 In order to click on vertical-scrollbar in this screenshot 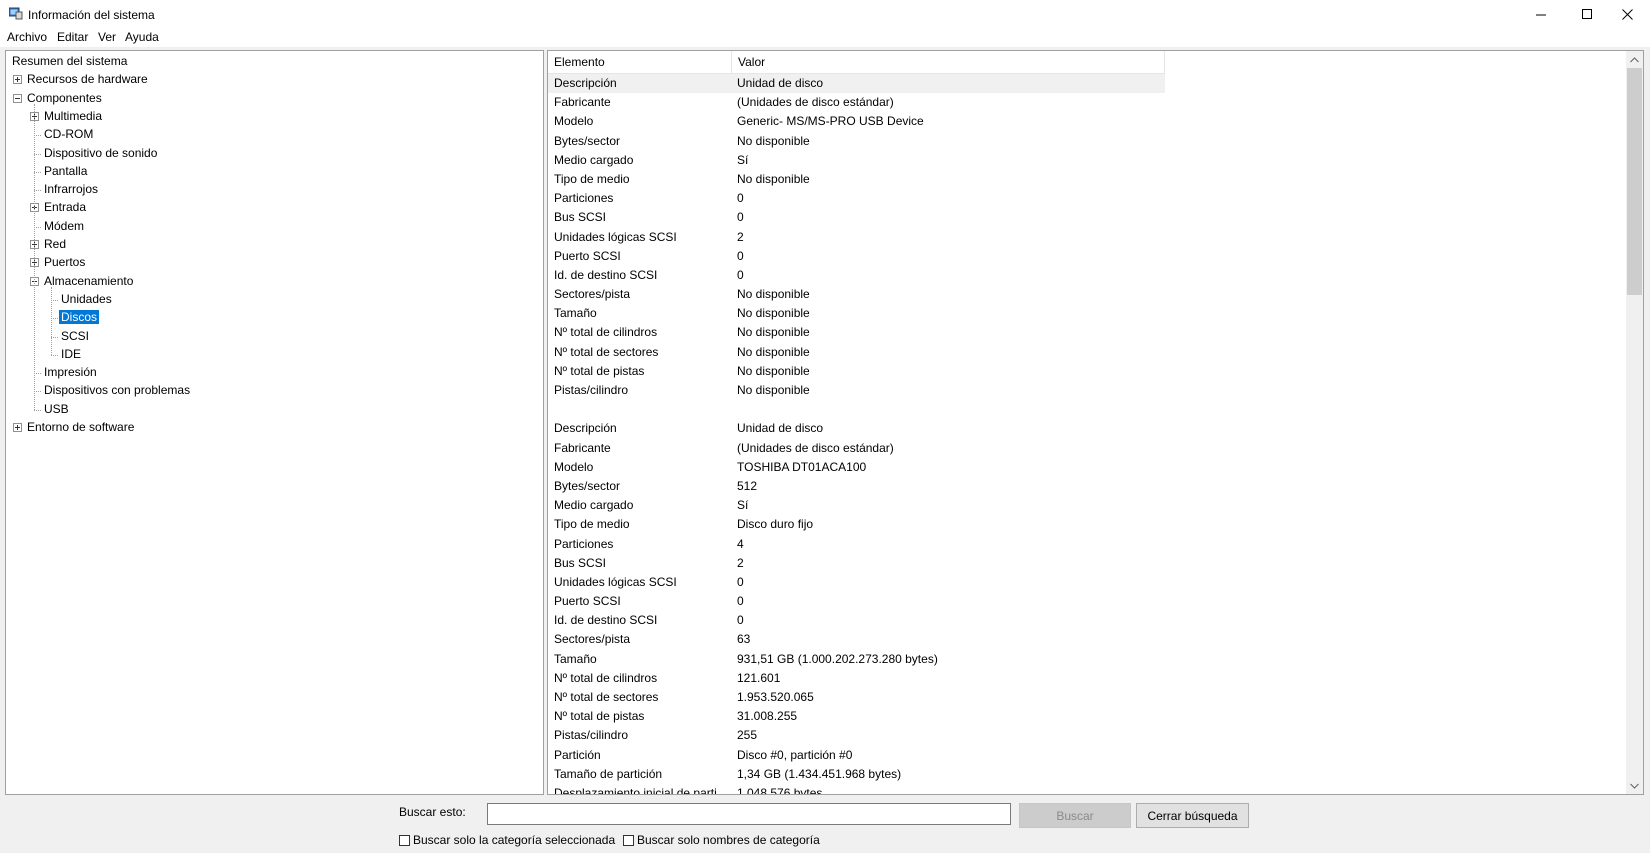, I will do `click(1634, 422)`.